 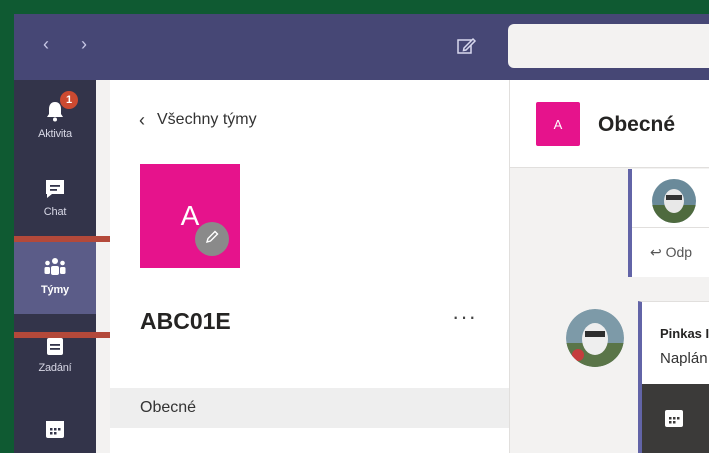 What do you see at coordinates (55, 133) in the screenshot?
I see `app-item-label: Aktivita` at bounding box center [55, 133].